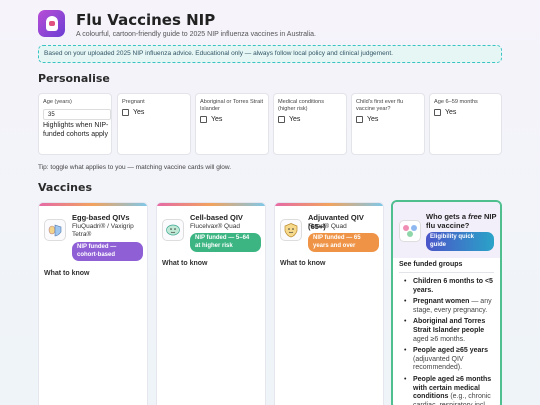 This screenshot has height=405, width=540. I want to click on funding-badge: NIP funded — cohort-based, so click(107, 251).